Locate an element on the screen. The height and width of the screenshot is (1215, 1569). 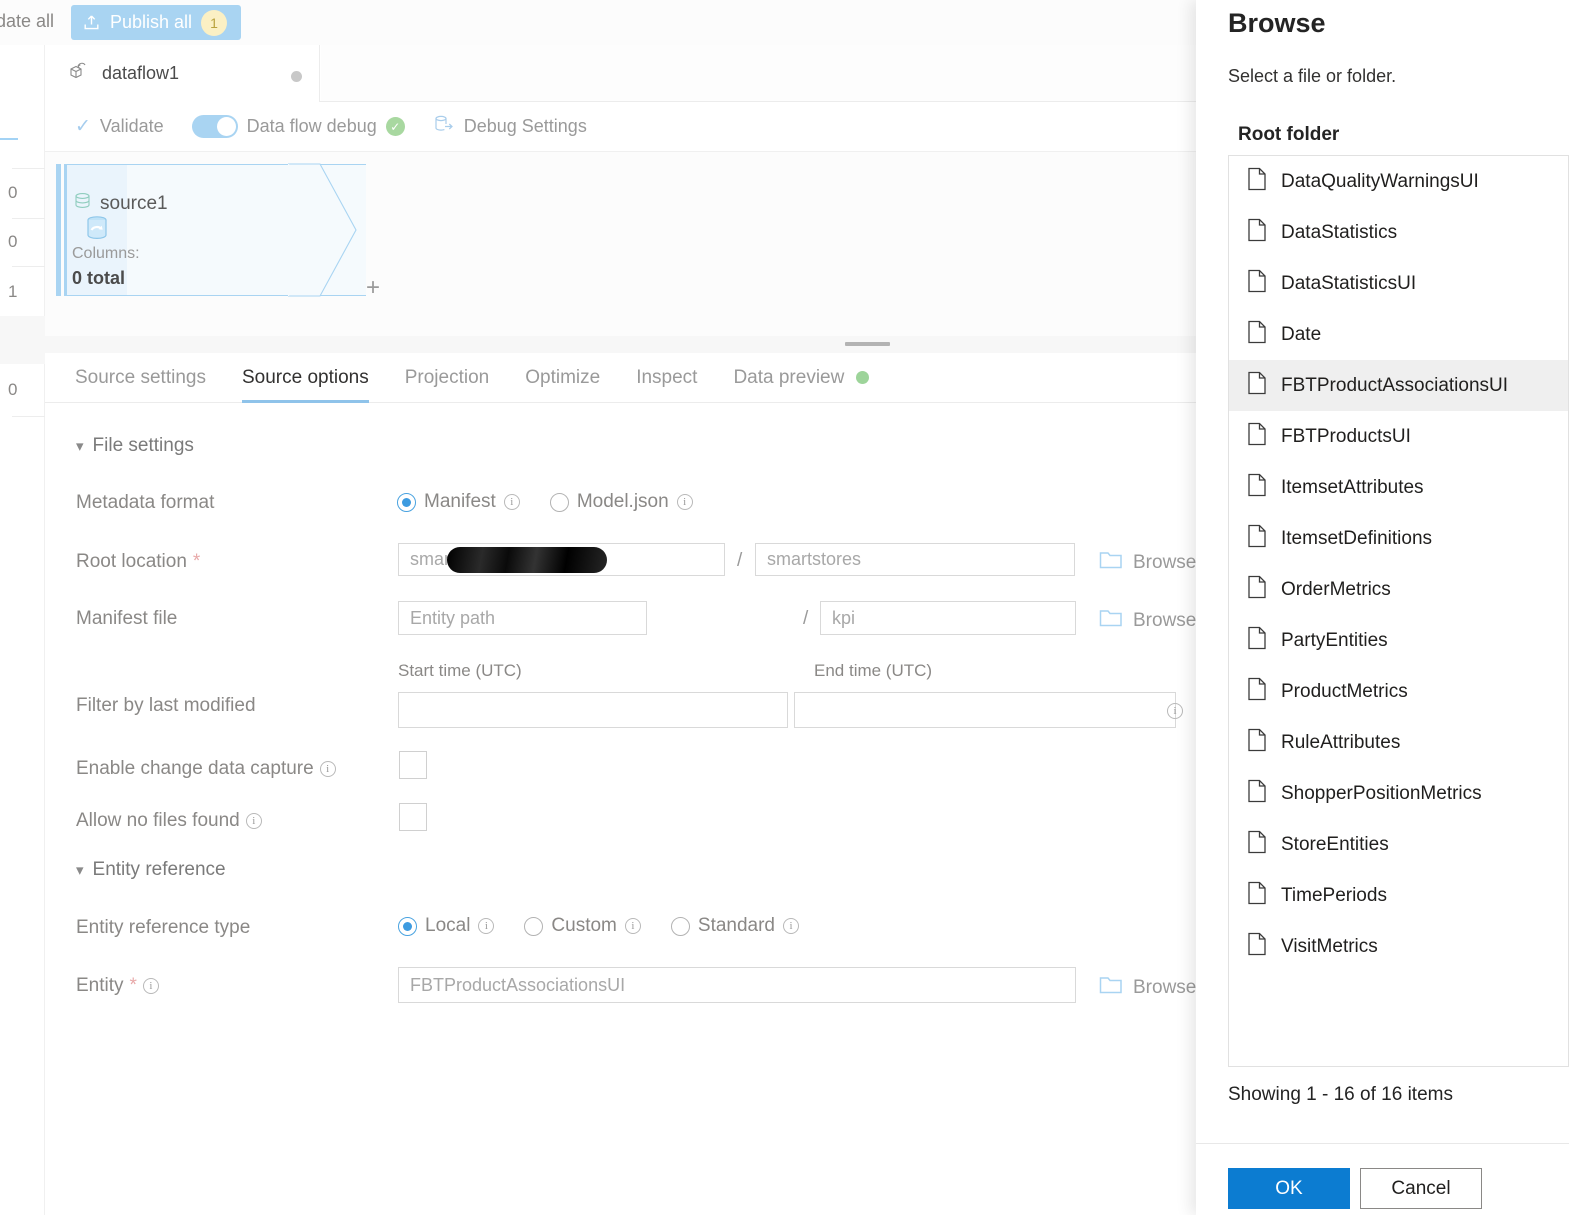
tab-source-settings: Source settings is located at coordinates (140, 378).